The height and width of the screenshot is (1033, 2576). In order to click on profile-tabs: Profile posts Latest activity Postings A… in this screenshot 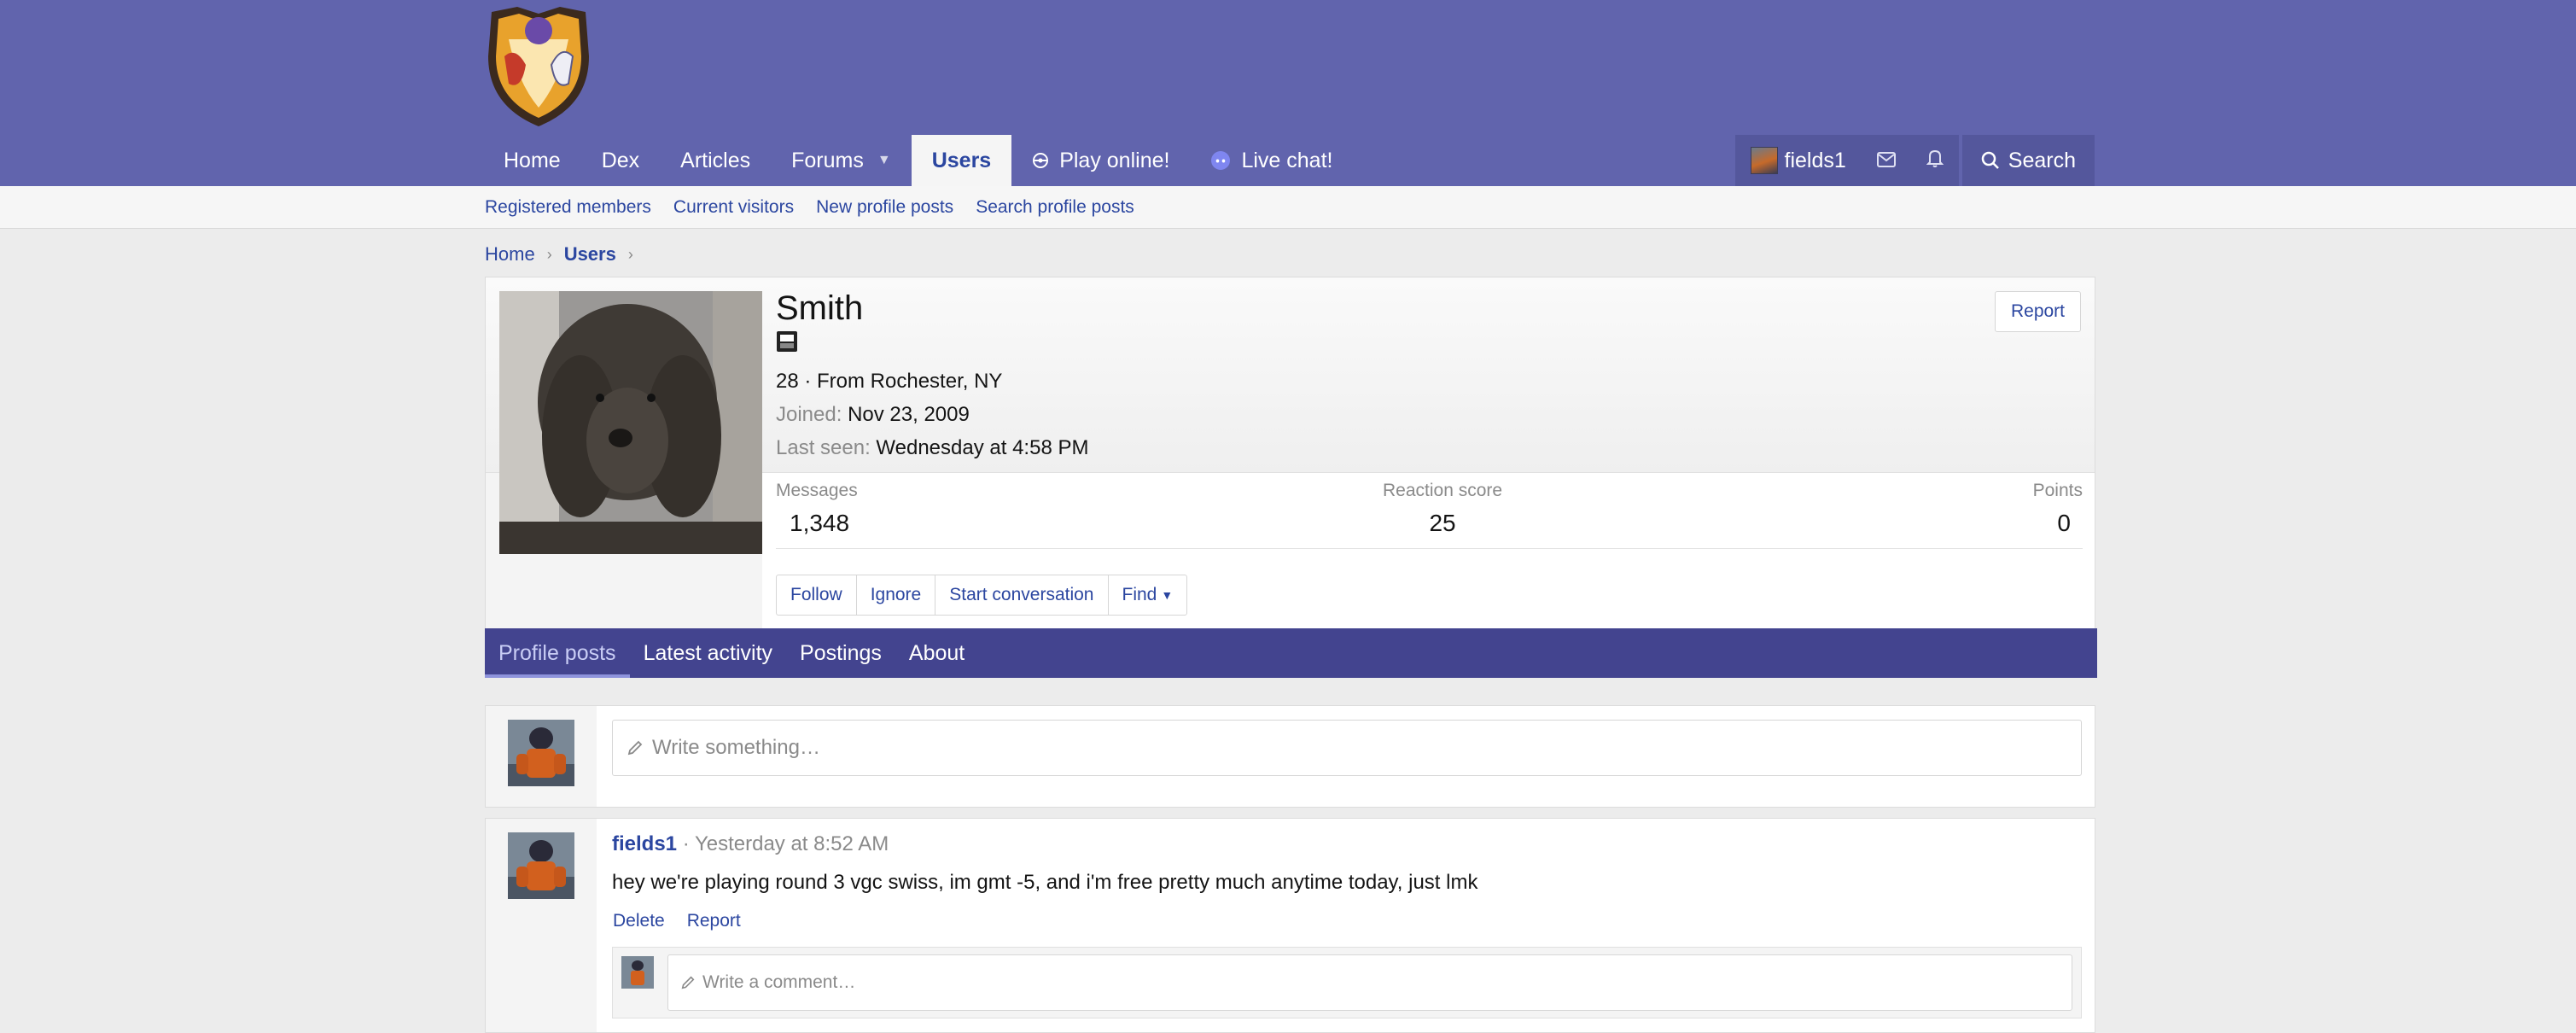, I will do `click(1291, 653)`.